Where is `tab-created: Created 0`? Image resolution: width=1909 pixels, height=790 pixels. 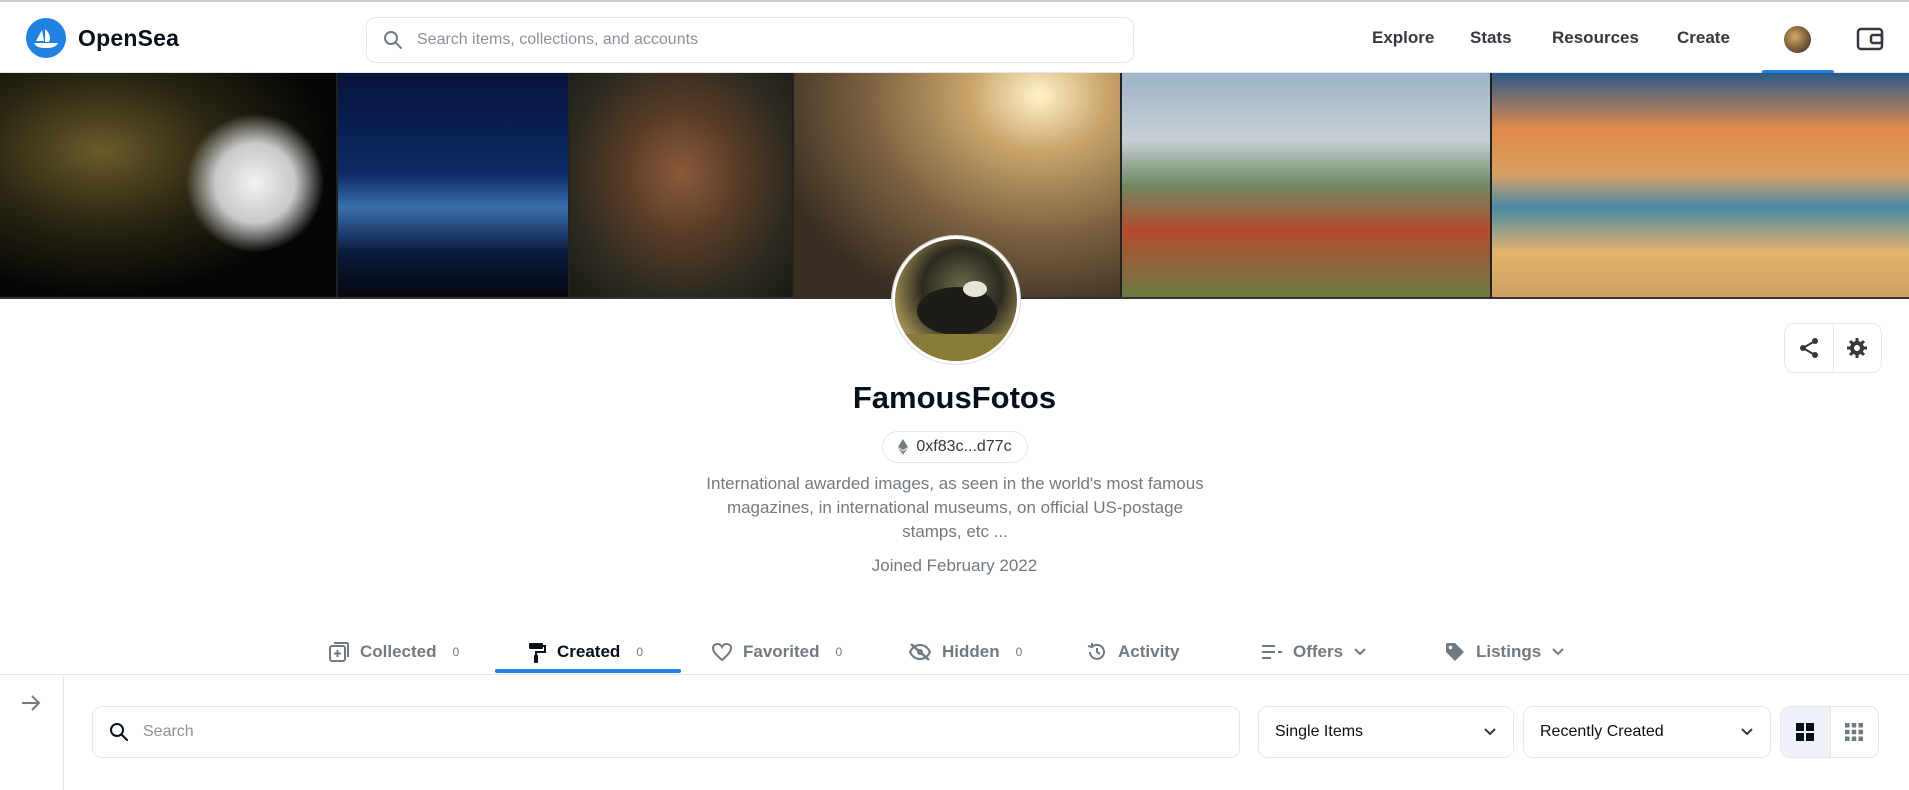 tab-created: Created 0 is located at coordinates (585, 652).